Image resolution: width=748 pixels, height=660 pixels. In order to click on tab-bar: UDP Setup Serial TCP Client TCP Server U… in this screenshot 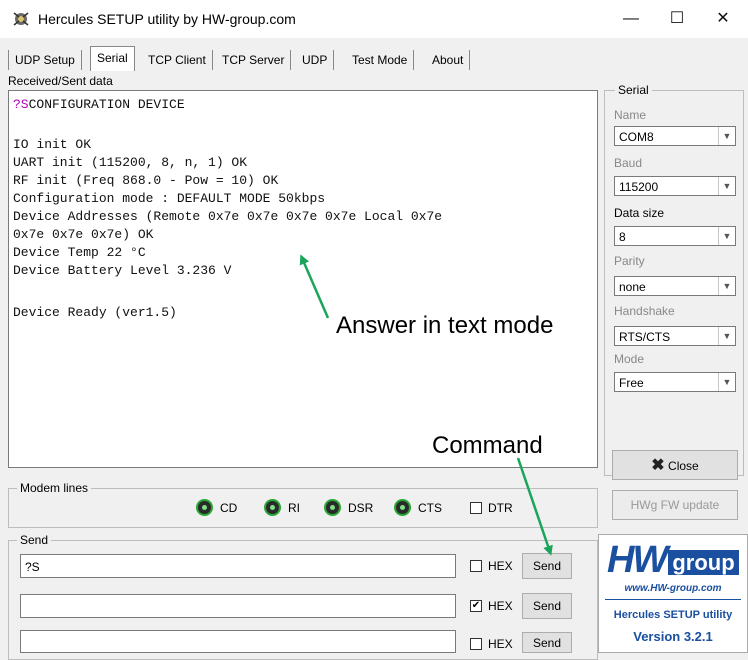, I will do `click(374, 58)`.